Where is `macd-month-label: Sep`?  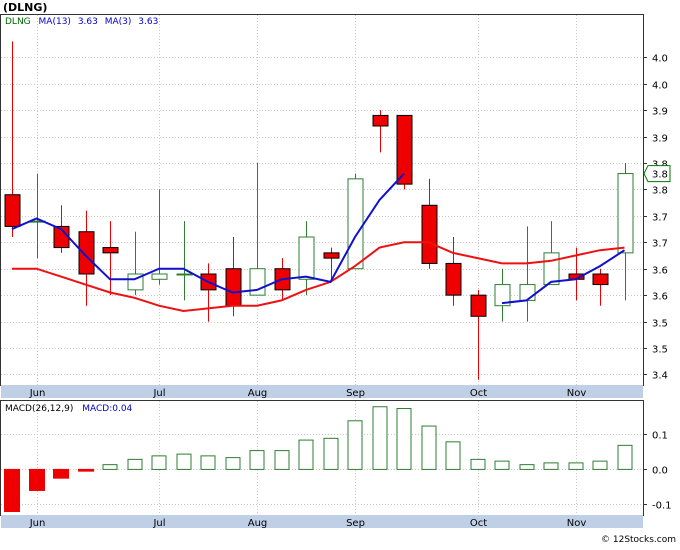 macd-month-label: Sep is located at coordinates (355, 523).